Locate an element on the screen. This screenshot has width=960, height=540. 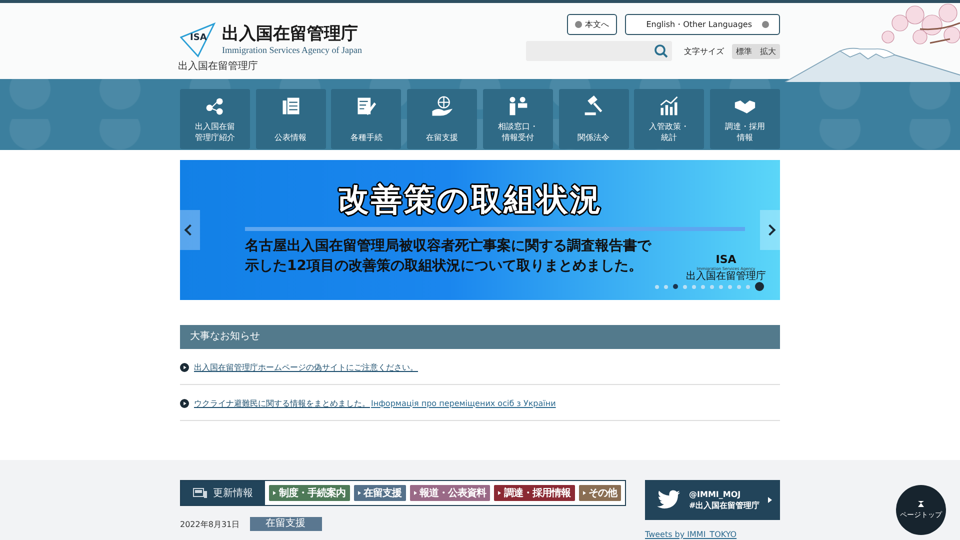
font-size-button: 拡大 is located at coordinates (768, 51).